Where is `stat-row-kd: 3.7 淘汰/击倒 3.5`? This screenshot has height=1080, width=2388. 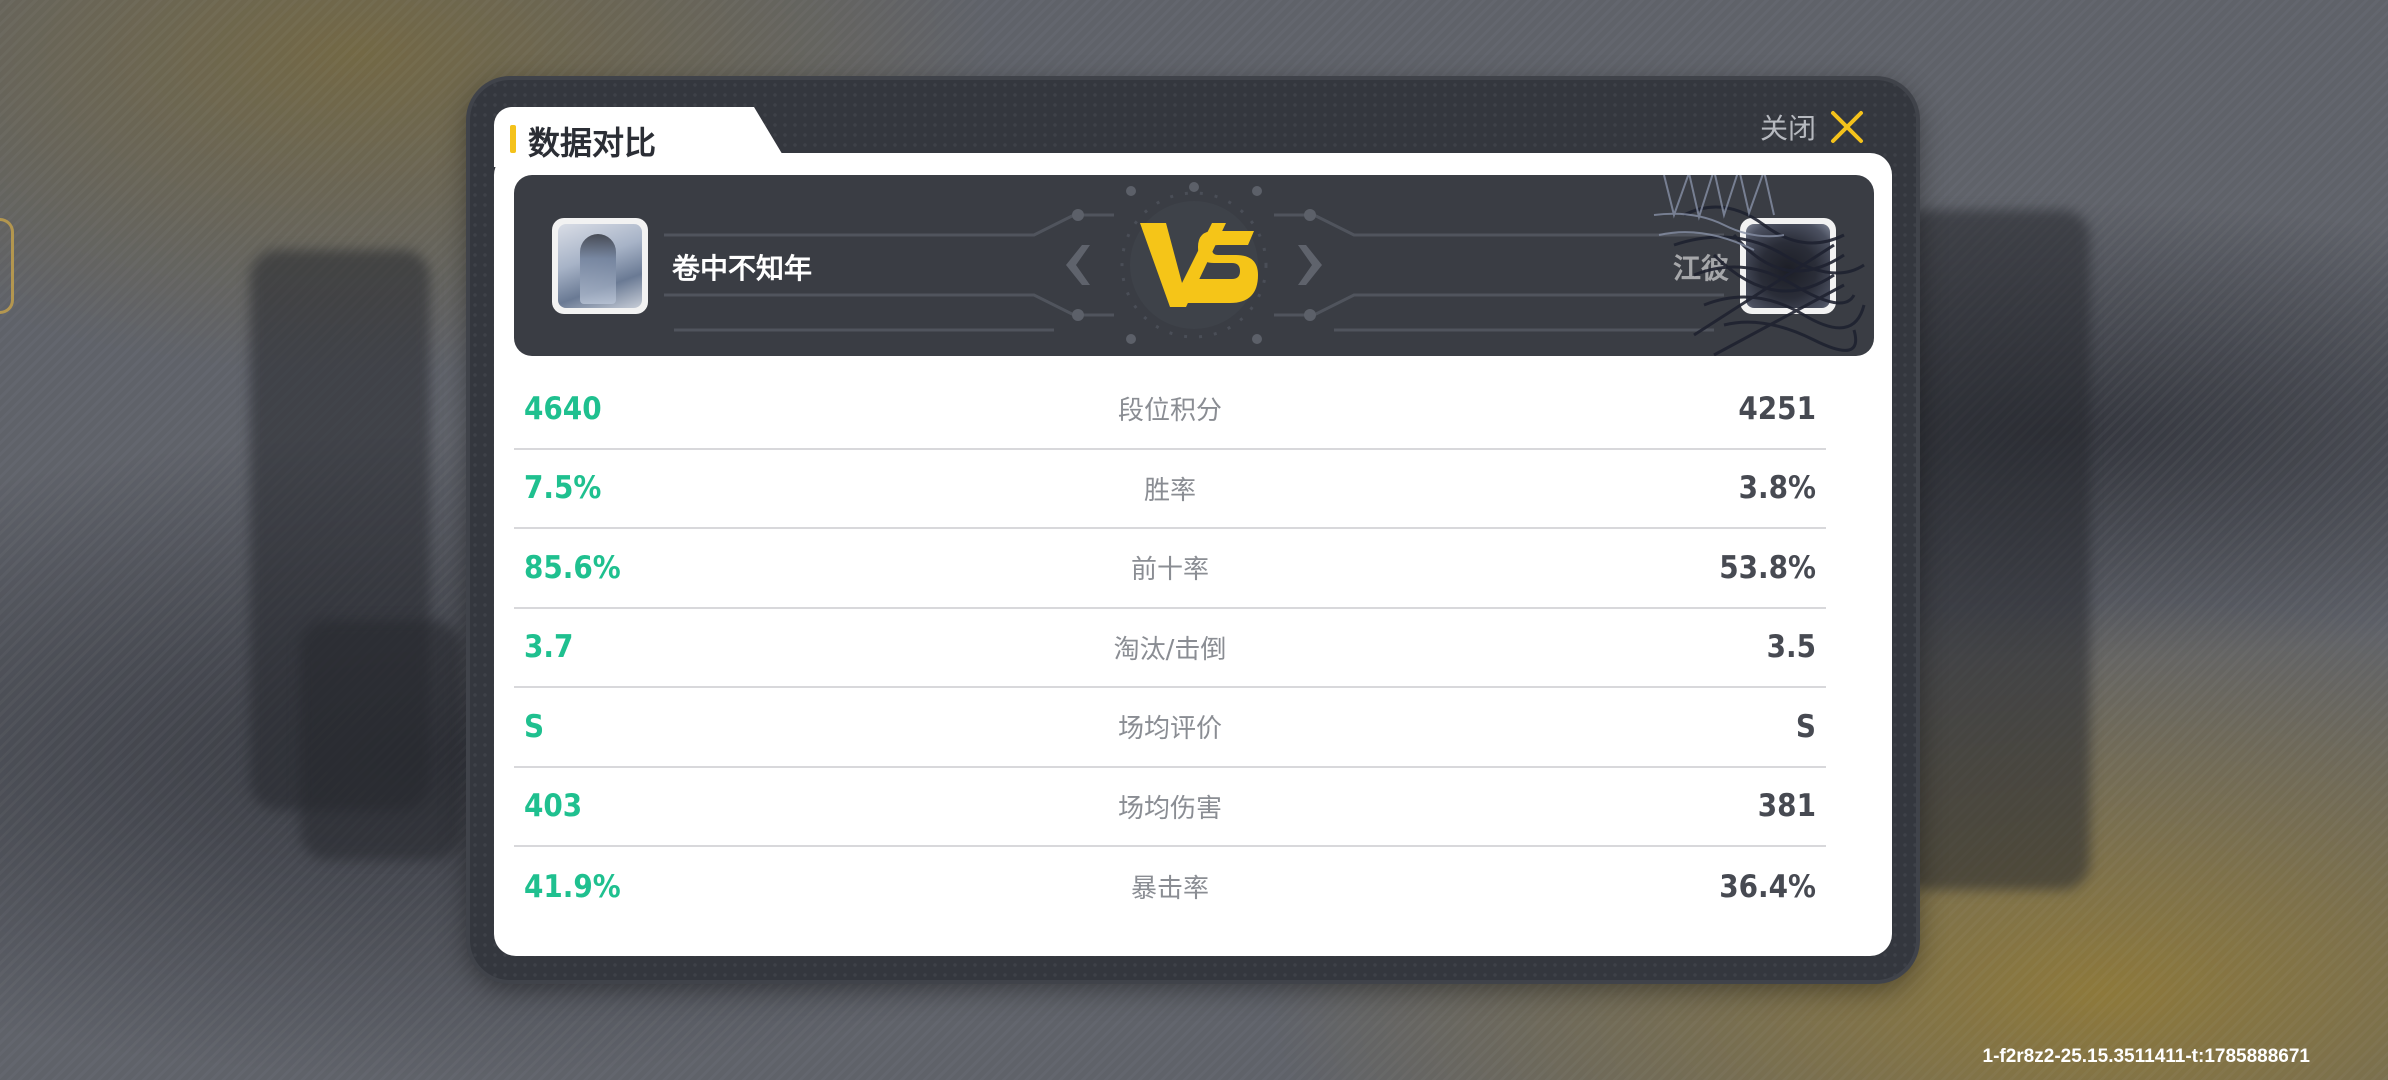
stat-row-kd: 3.7 淘汰/击倒 3.5 is located at coordinates (1170, 648).